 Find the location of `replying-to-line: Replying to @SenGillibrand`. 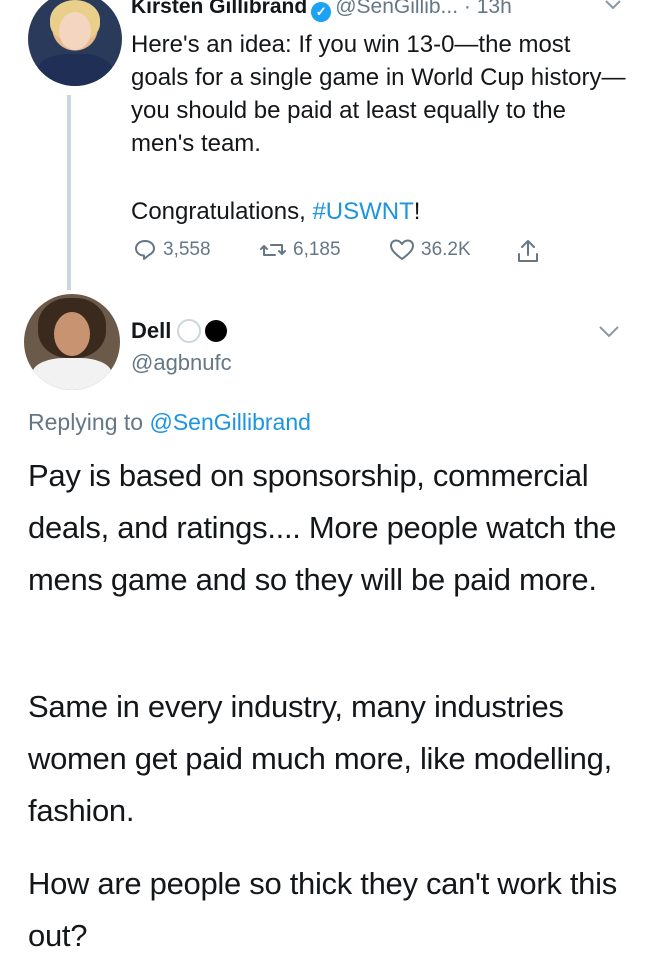

replying-to-line: Replying to @SenGillibrand is located at coordinates (169, 422).